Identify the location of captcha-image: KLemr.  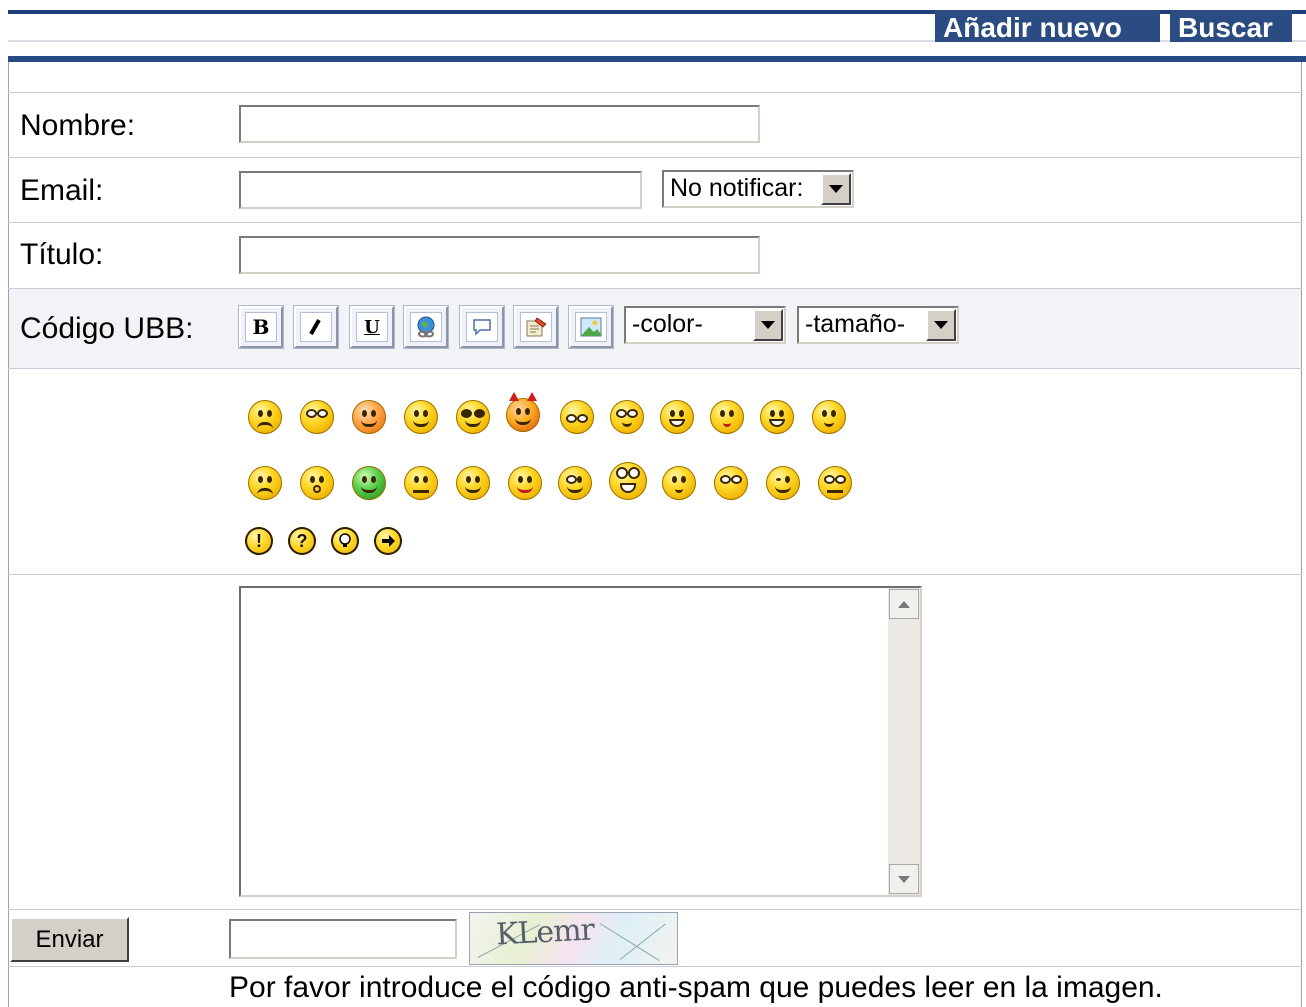
(573, 938).